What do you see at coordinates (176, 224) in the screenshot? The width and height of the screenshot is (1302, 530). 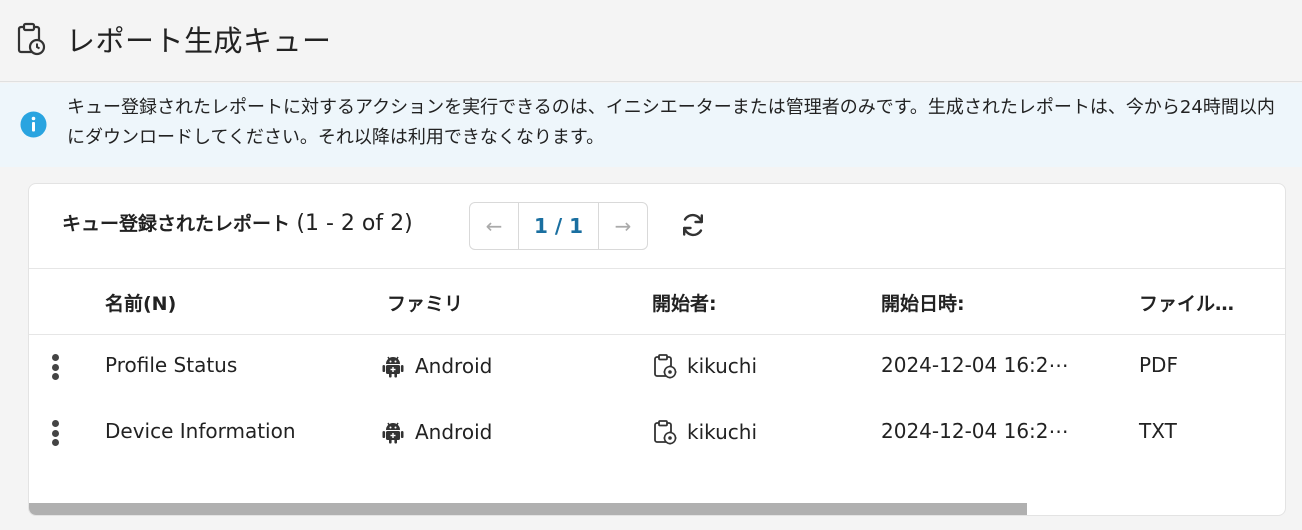 I see `panel-title-label: キュー登録されたレポート` at bounding box center [176, 224].